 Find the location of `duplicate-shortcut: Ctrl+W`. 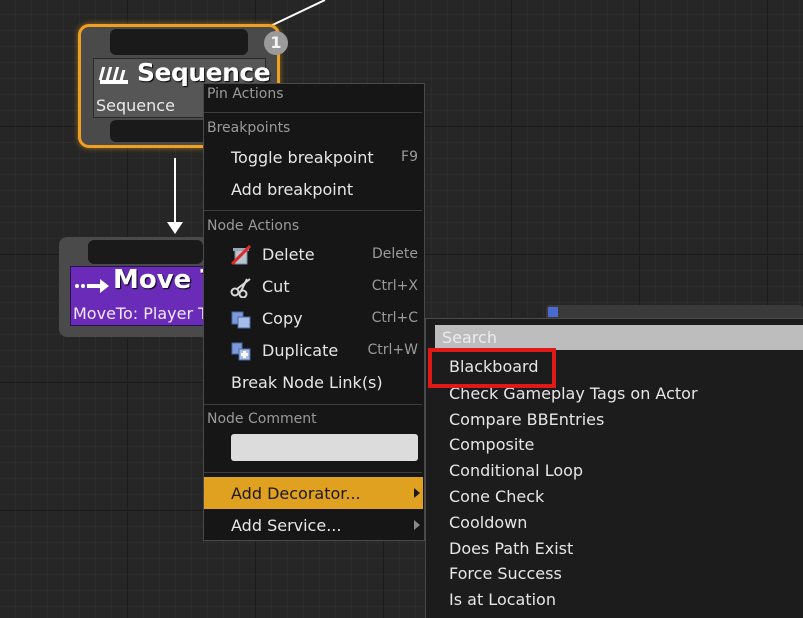

duplicate-shortcut: Ctrl+W is located at coordinates (392, 350).